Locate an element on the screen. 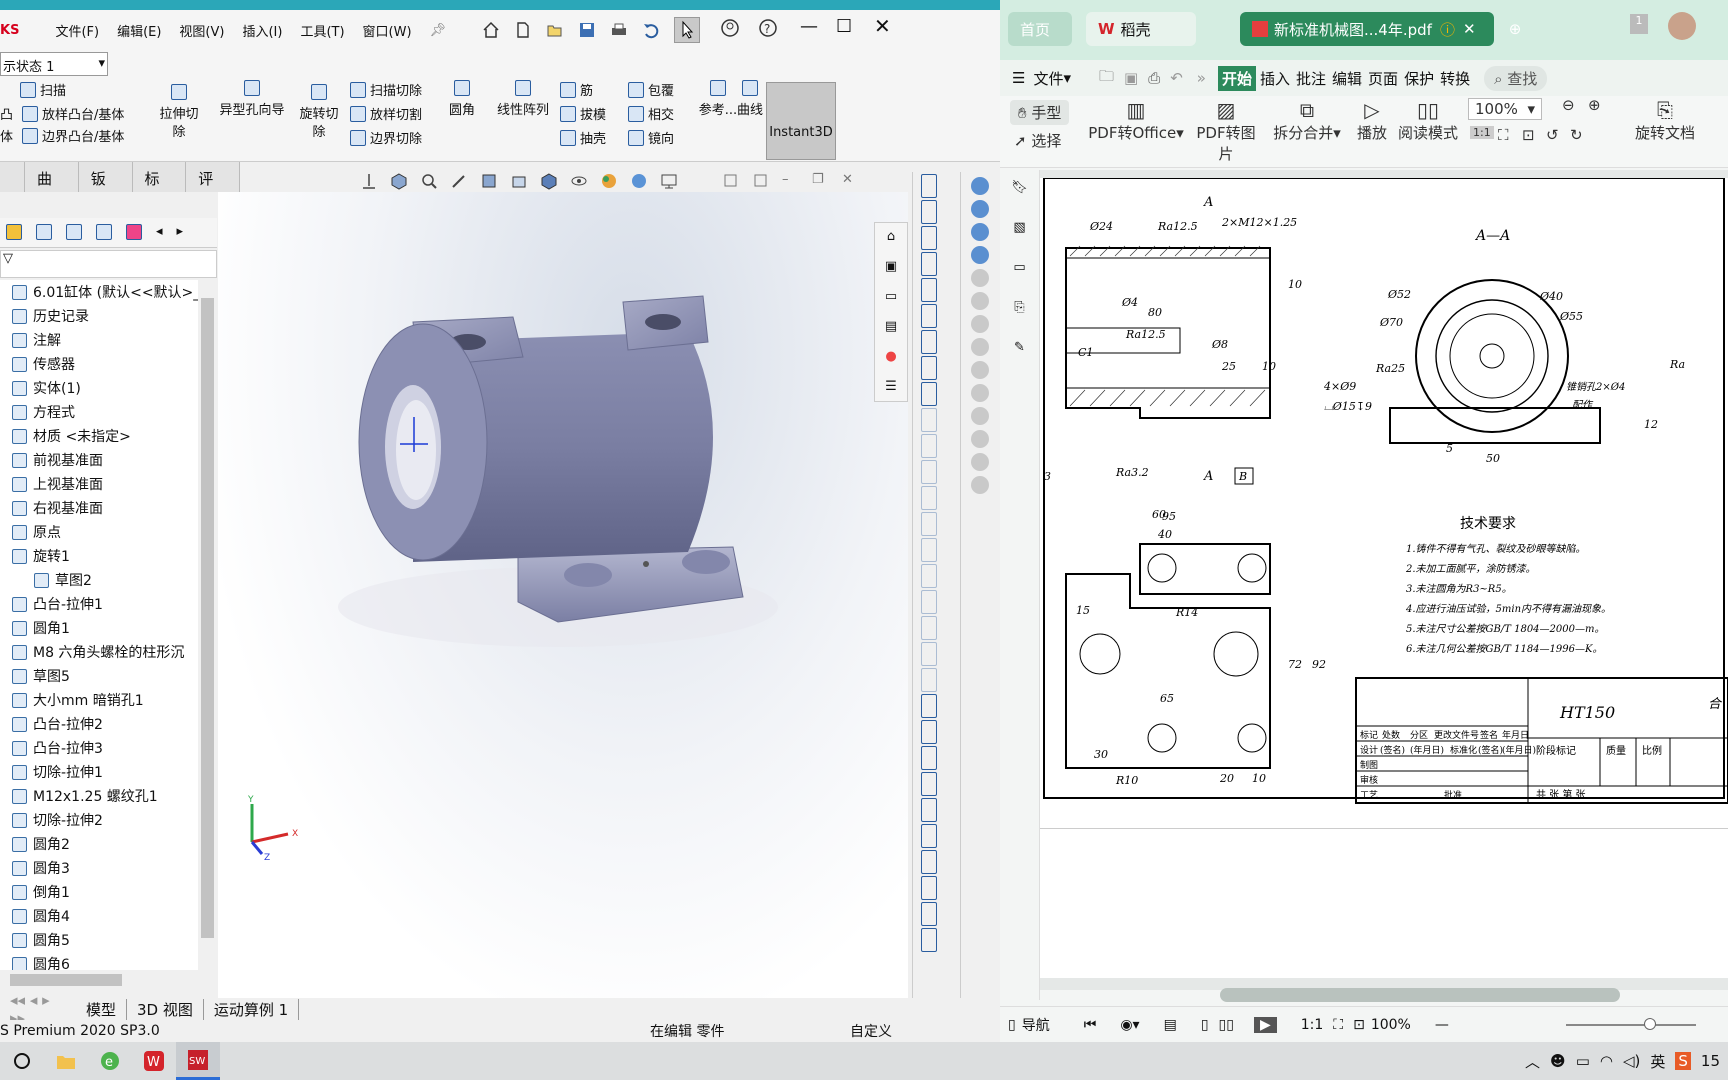  user-icon is located at coordinates (730, 30).